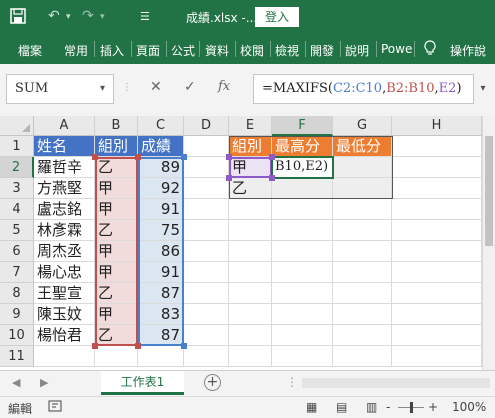 The width and height of the screenshot is (495, 418). I want to click on row-header-1: 1, so click(17, 146).